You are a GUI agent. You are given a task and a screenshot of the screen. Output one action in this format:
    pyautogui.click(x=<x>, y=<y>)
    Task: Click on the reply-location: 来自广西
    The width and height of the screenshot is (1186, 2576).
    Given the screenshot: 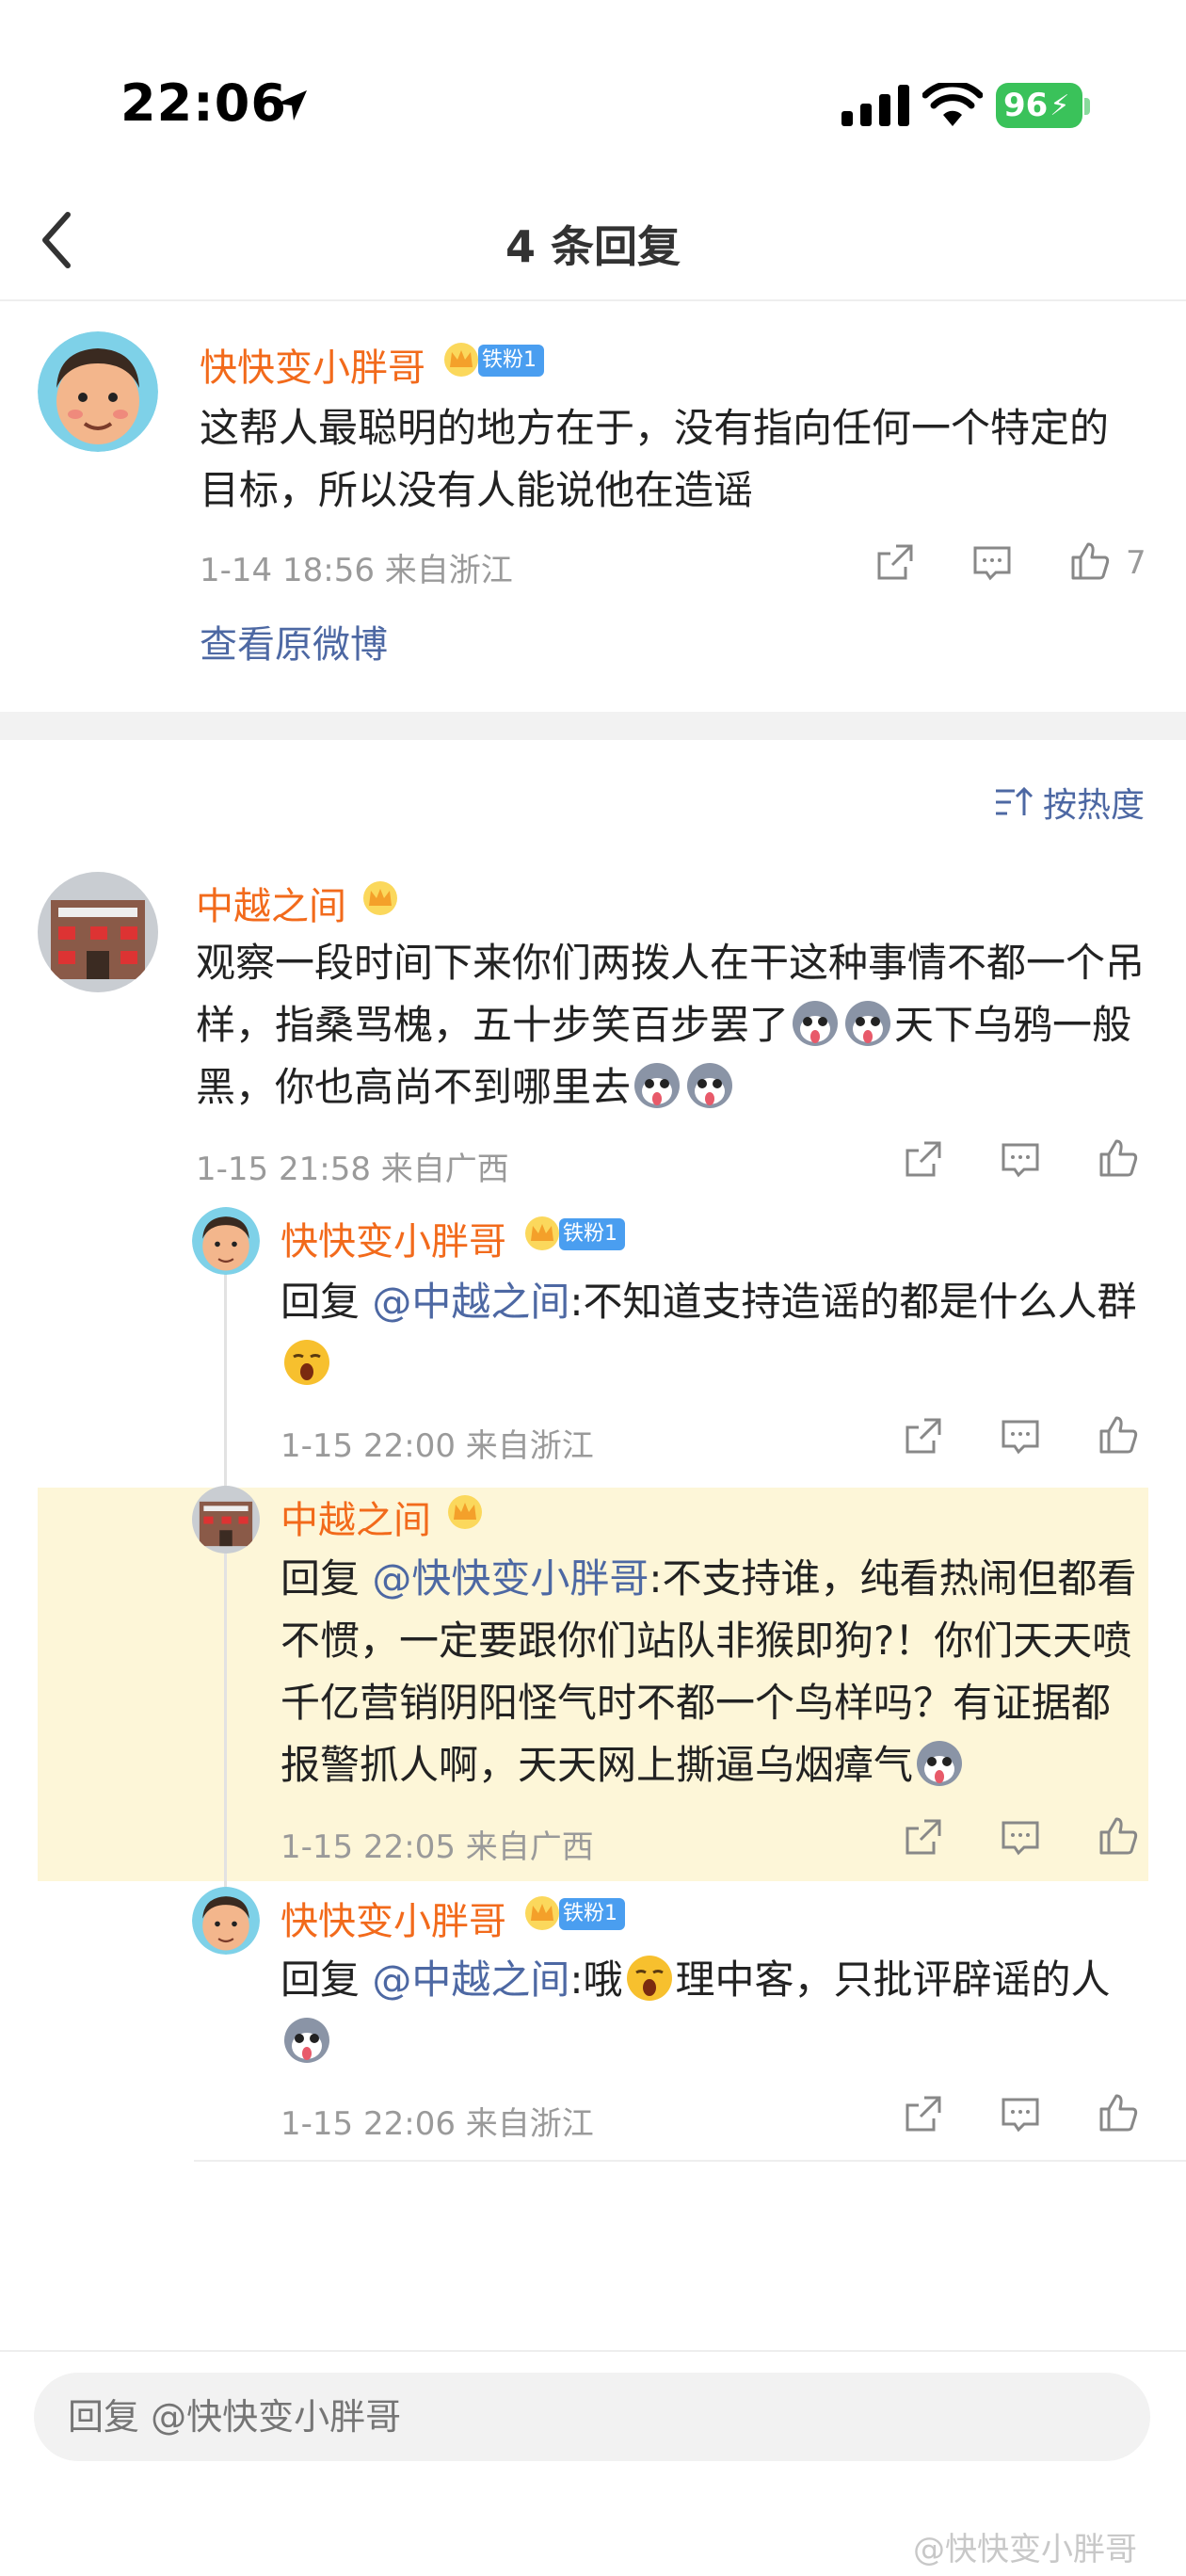 What is the action you would take?
    pyautogui.click(x=529, y=1847)
    